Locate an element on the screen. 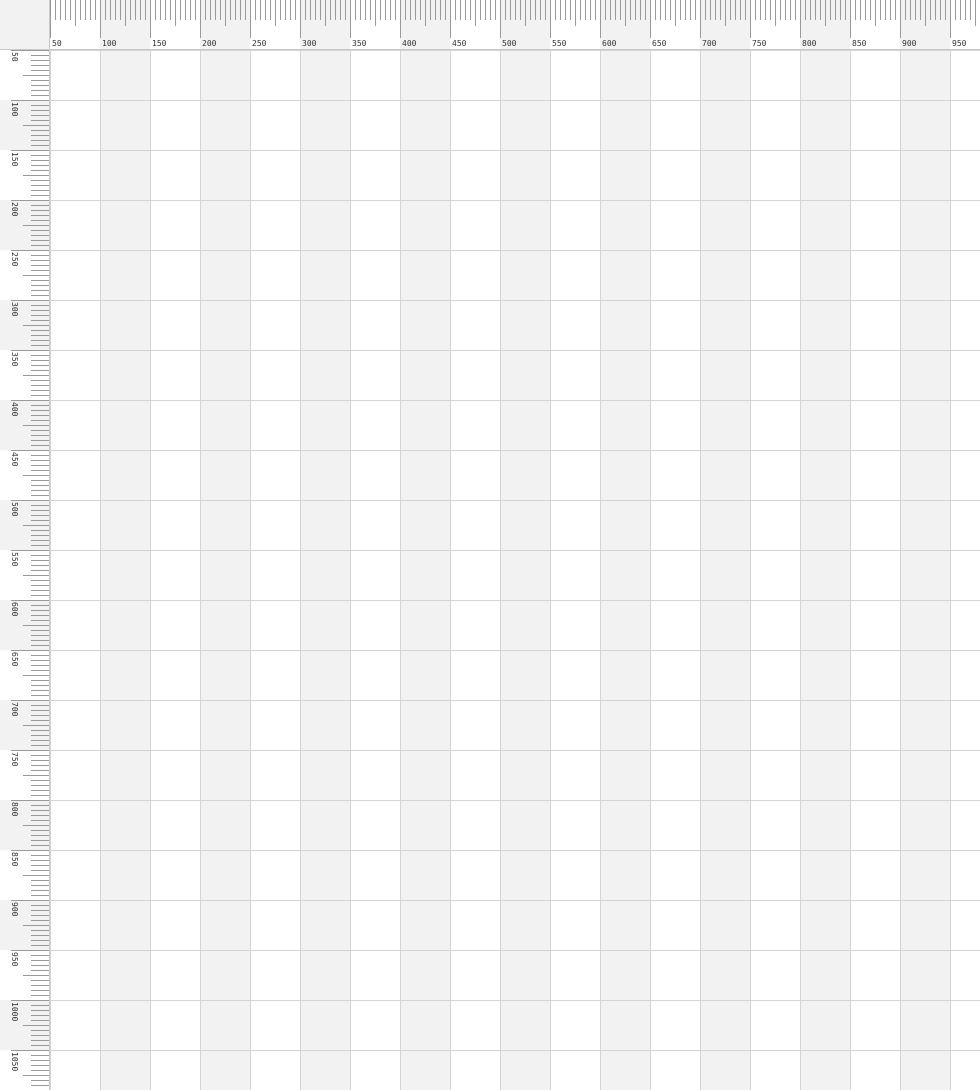 The image size is (980, 1090). ruler-label-y: 350 is located at coordinates (14, 359).